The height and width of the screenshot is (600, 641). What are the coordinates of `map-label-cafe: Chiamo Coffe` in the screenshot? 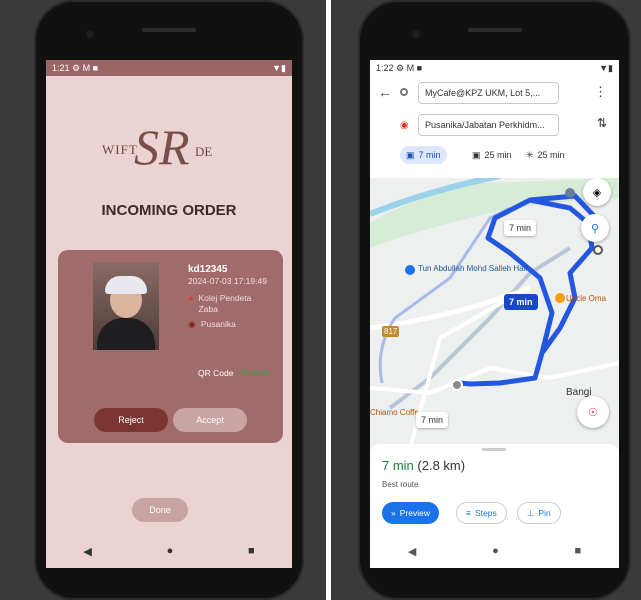 It's located at (394, 412).